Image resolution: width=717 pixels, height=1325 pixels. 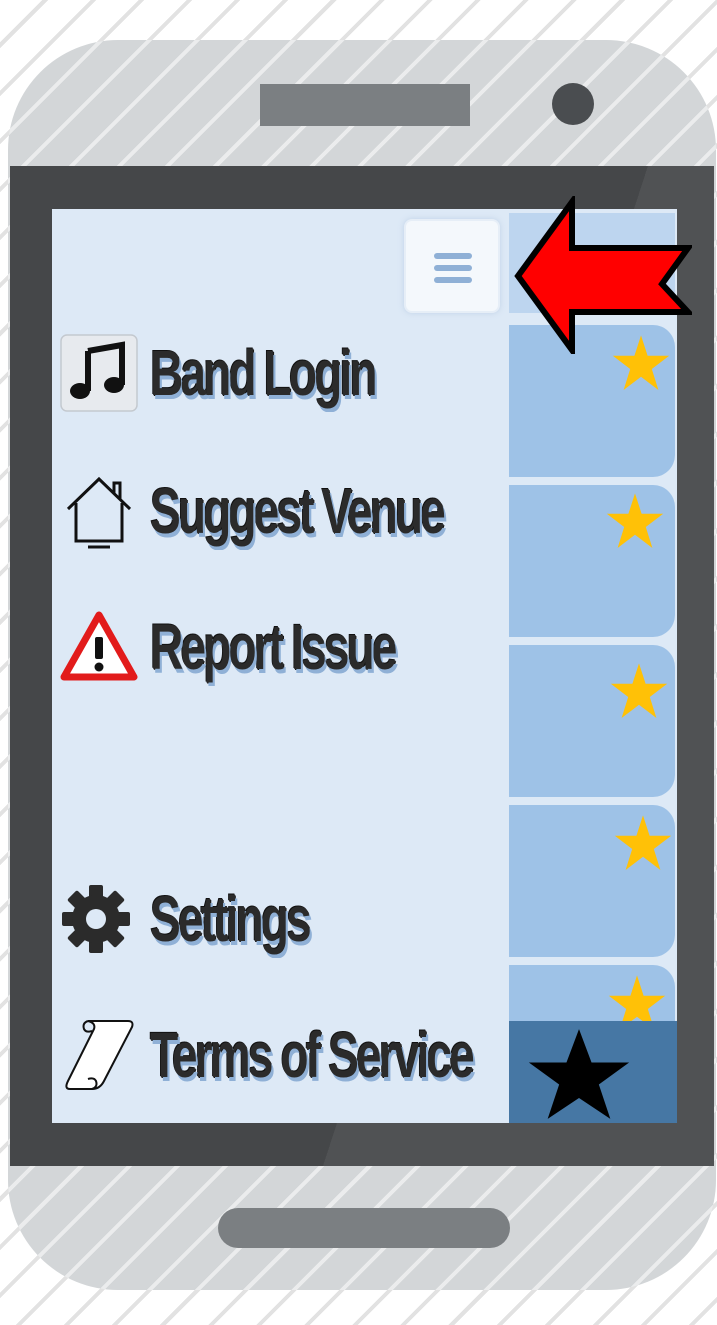 I want to click on menu-item-report-issue: Report Issue, so click(x=280, y=657).